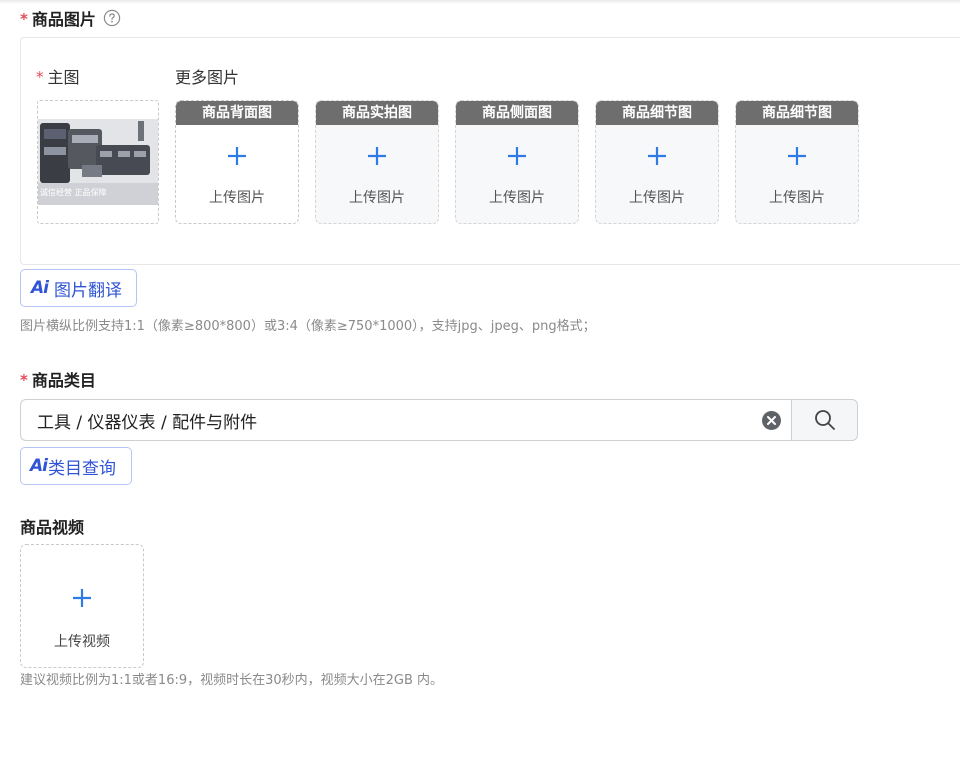 The height and width of the screenshot is (780, 960). I want to click on product-images-label: * 商品图片, so click(70, 18).